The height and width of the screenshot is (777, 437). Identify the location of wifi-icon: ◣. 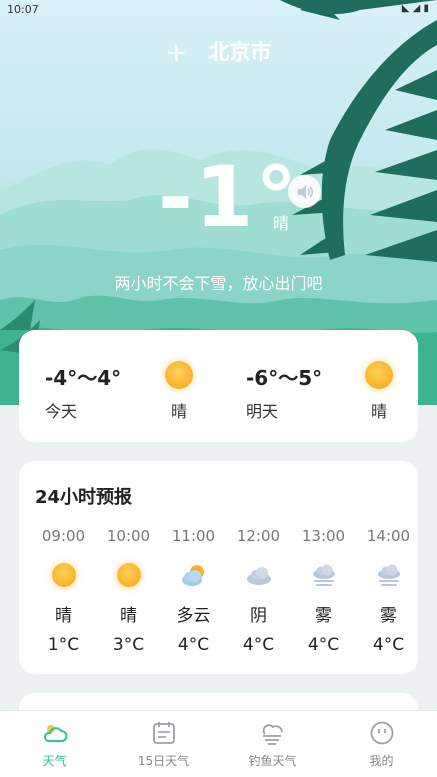
(405, 8).